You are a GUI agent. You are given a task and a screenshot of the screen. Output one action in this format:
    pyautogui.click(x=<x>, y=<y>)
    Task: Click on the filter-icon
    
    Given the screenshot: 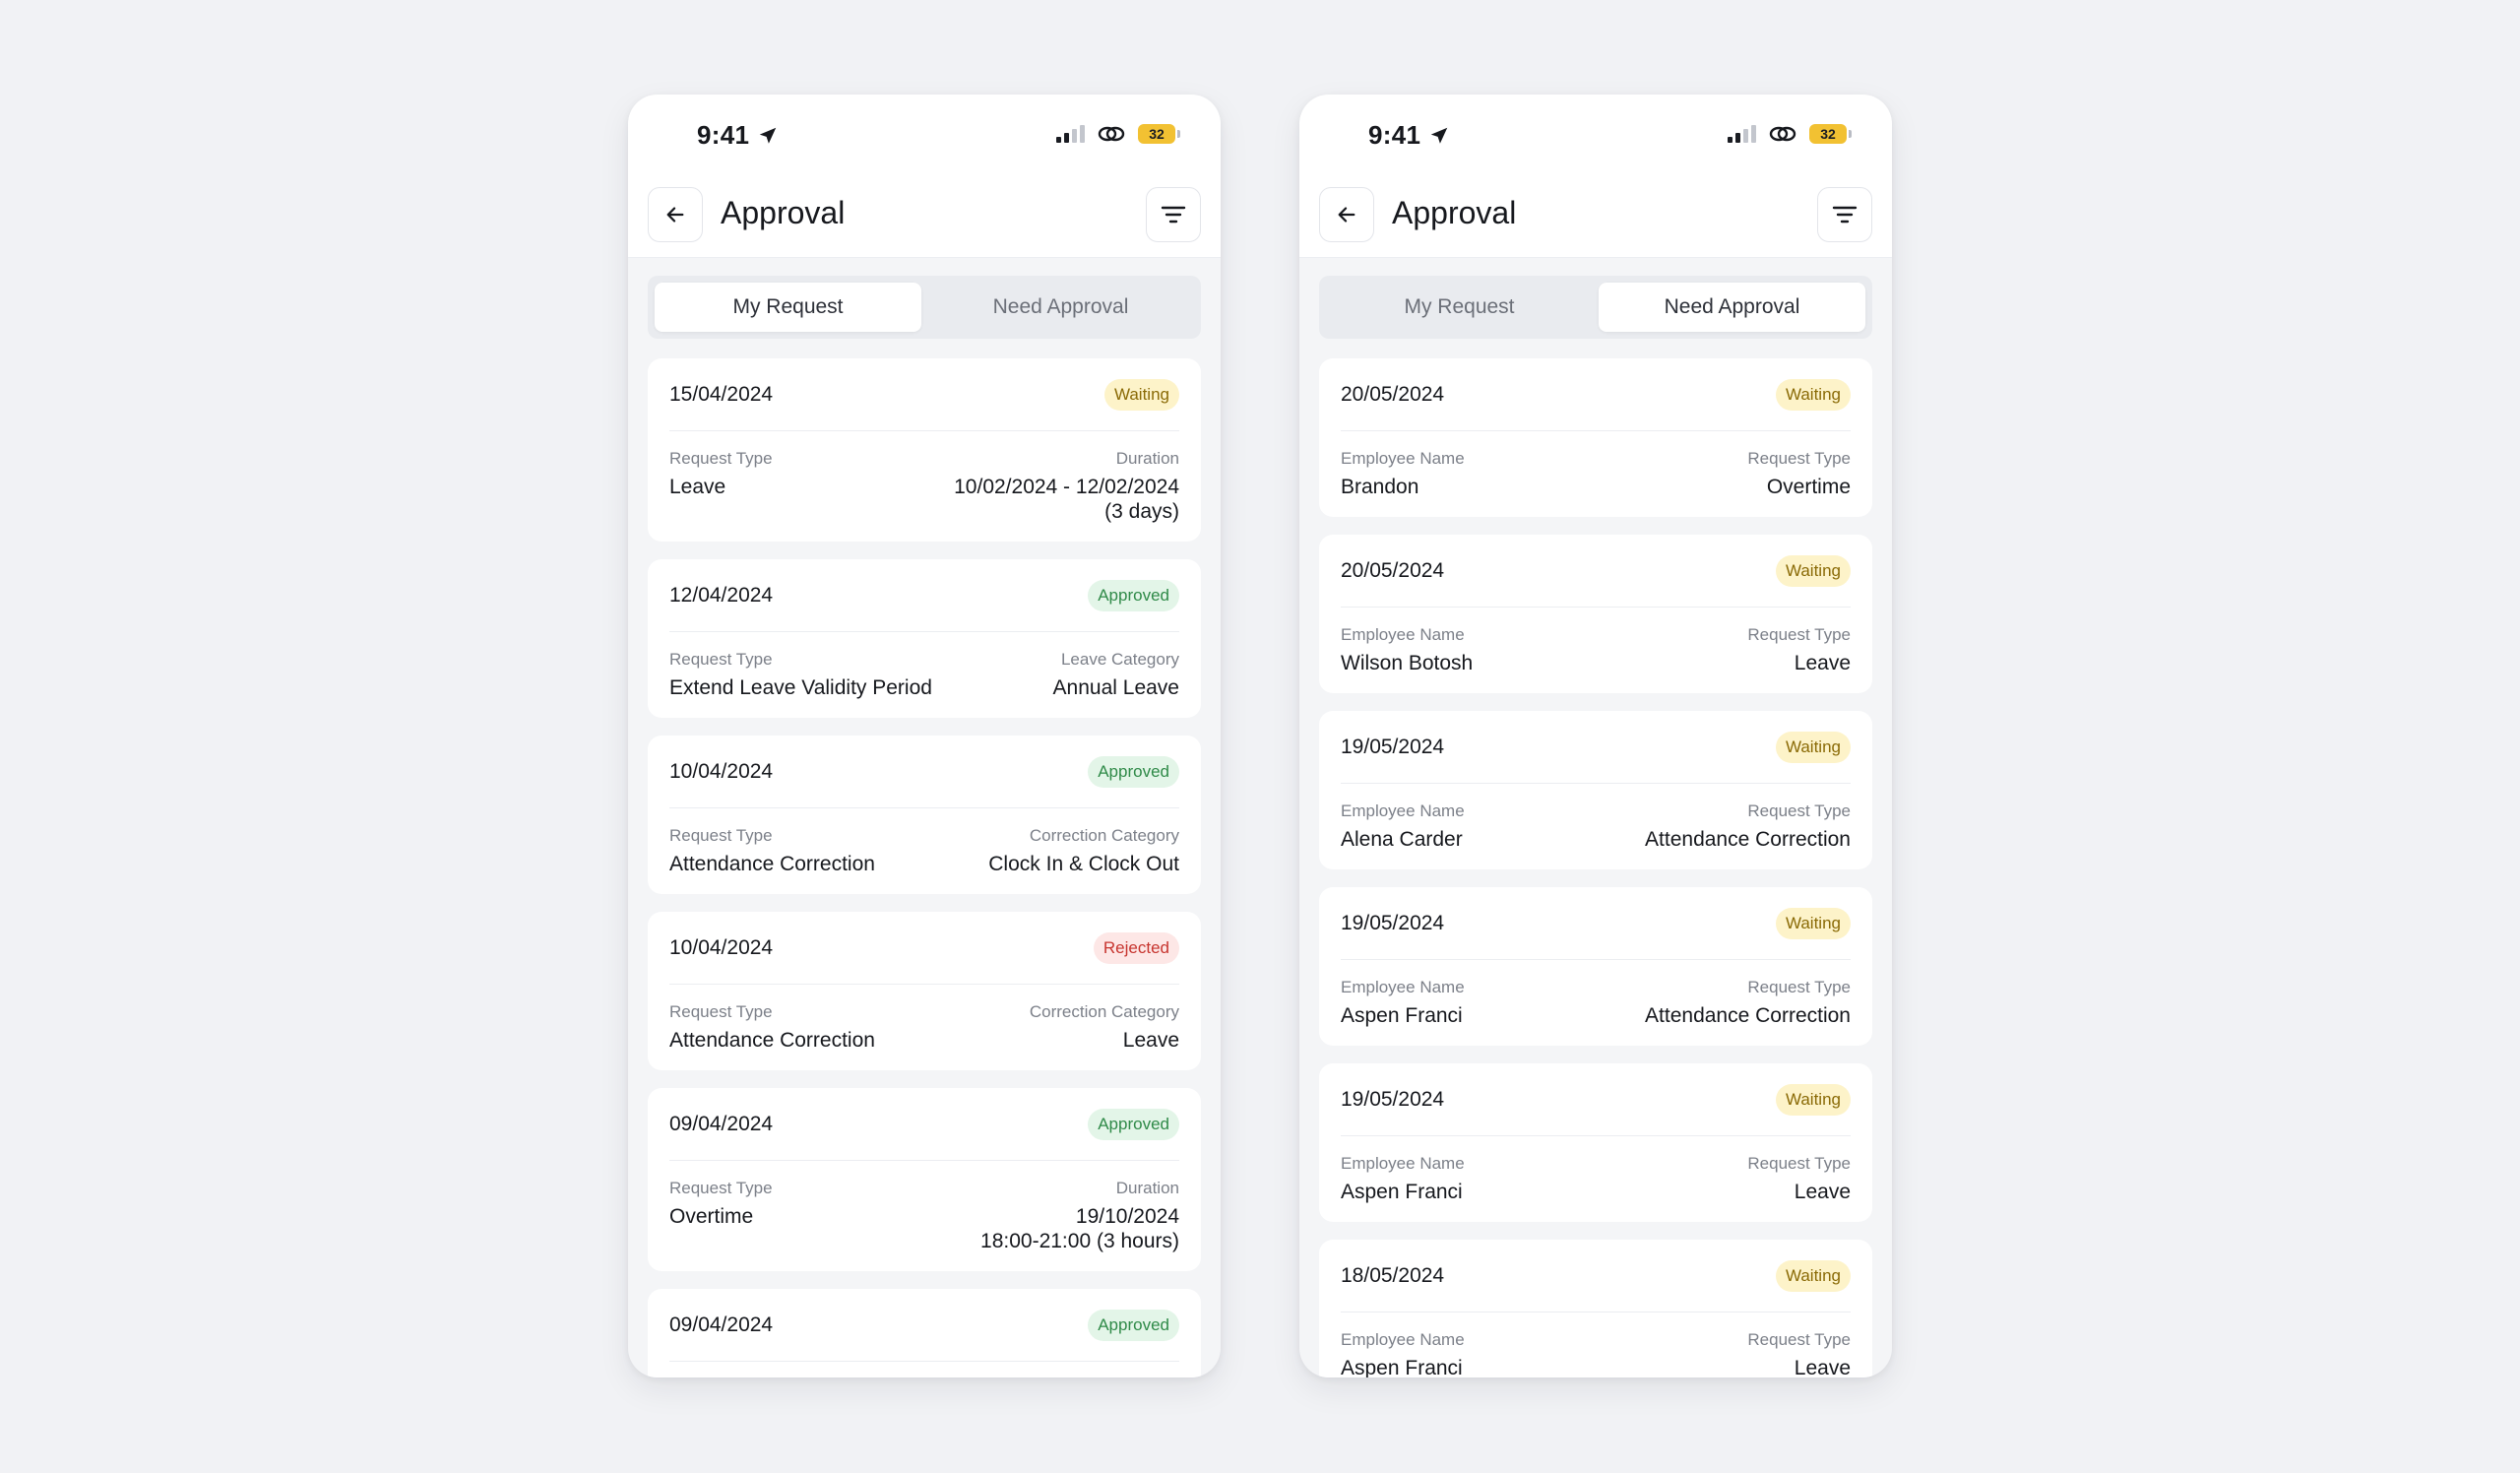 What is the action you would take?
    pyautogui.click(x=1845, y=215)
    